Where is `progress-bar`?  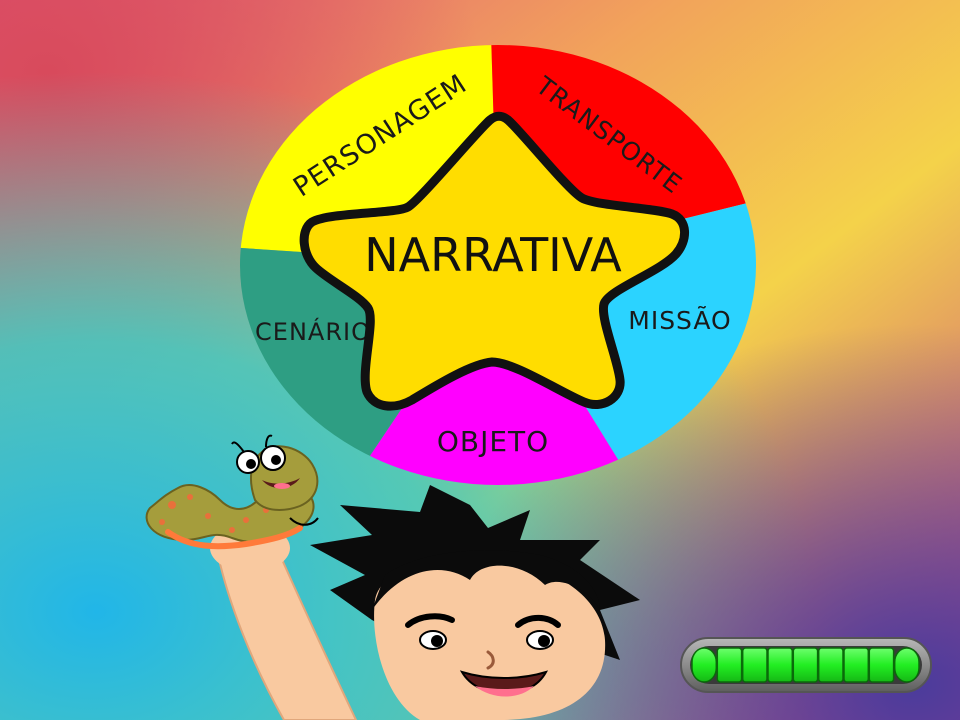 progress-bar is located at coordinates (806, 665).